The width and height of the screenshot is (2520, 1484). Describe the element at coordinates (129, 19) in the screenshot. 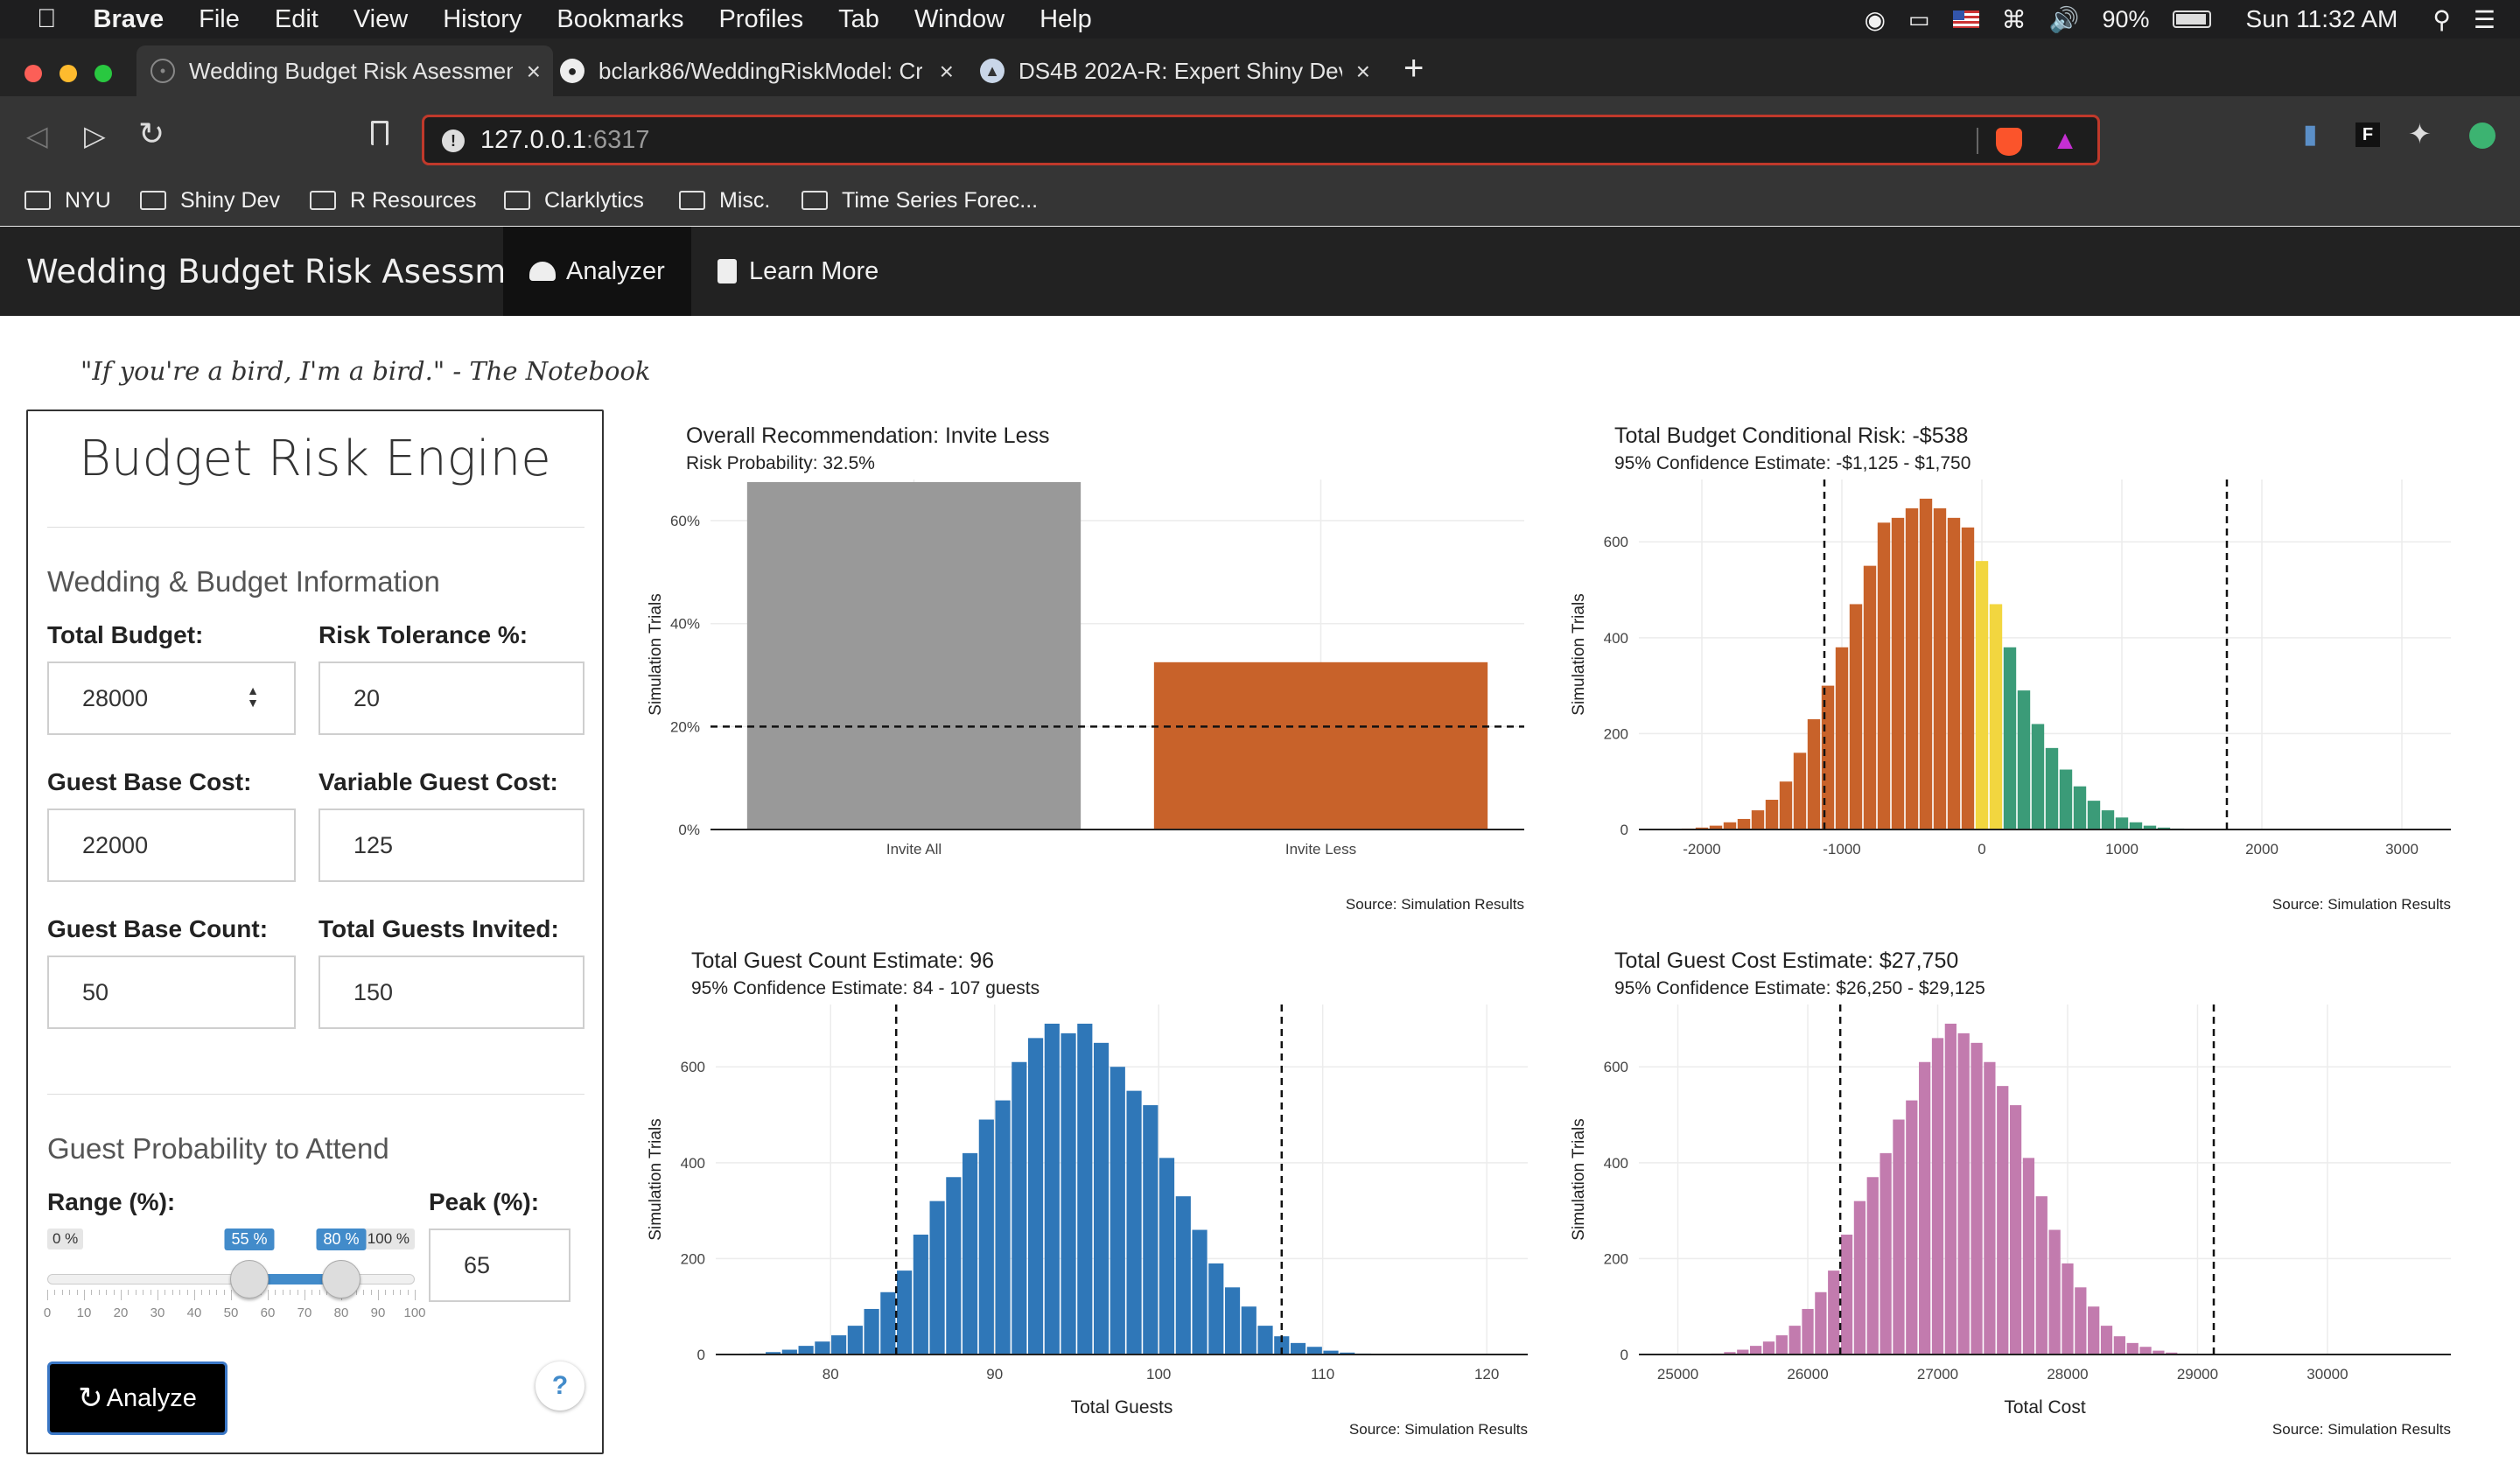

I see `app-menu-brave: Brave` at that location.